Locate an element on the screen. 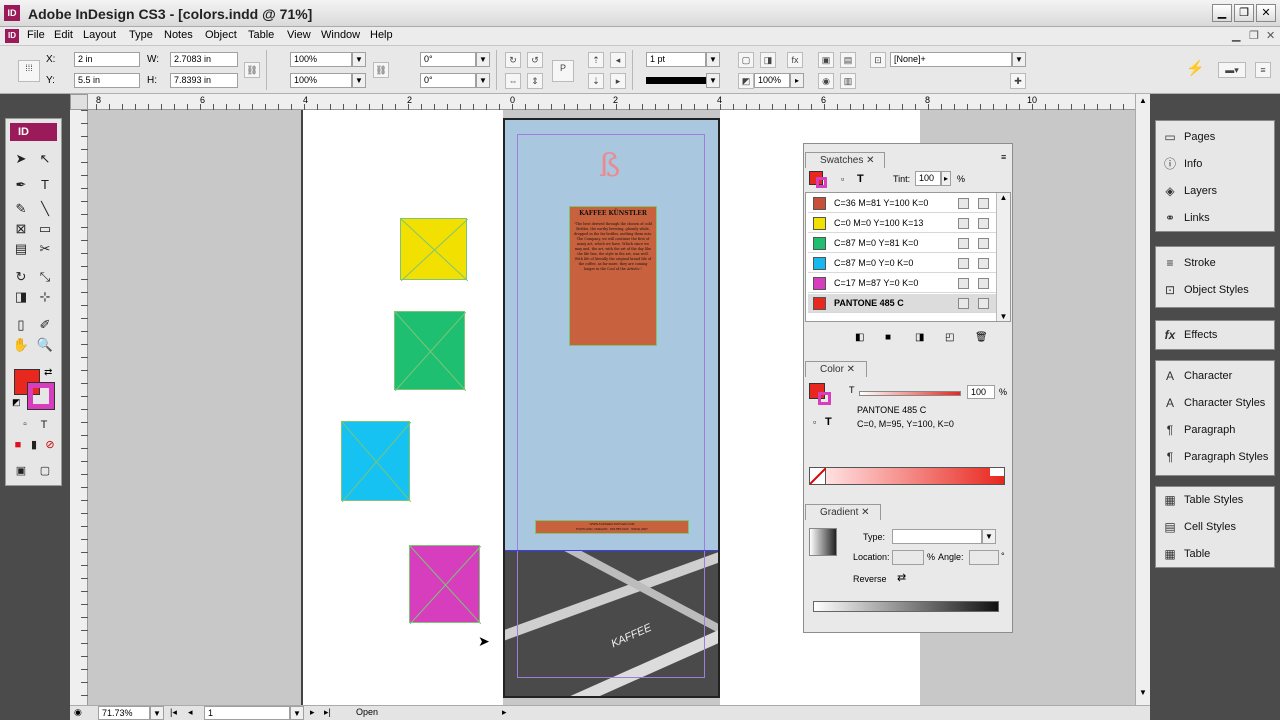 The image size is (1280, 720). cyan-square is located at coordinates (376, 461).